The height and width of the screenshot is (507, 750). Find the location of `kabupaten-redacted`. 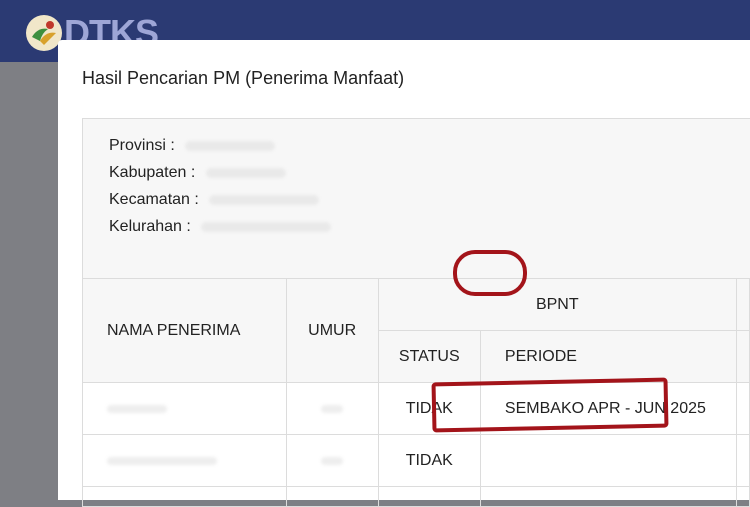

kabupaten-redacted is located at coordinates (245, 172).